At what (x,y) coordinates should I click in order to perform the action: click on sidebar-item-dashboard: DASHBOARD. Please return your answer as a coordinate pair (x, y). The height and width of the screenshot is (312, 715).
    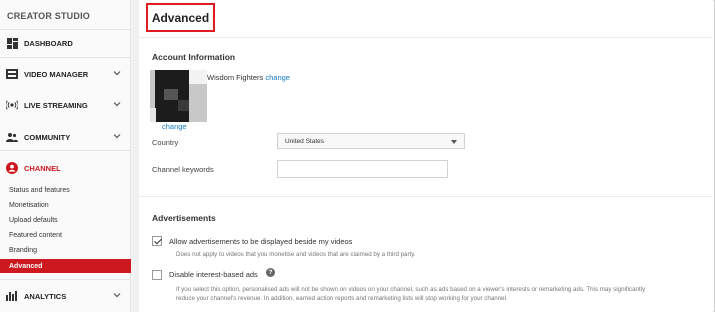
    Looking at the image, I should click on (65, 43).